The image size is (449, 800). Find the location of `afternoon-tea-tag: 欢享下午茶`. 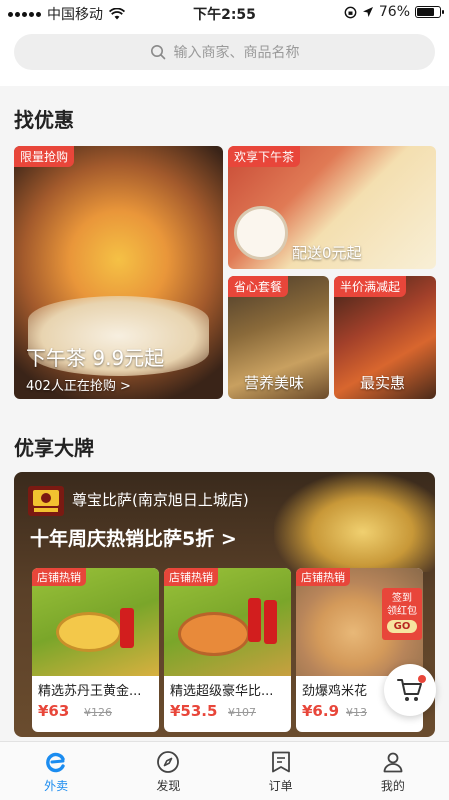

afternoon-tea-tag: 欢享下午茶 is located at coordinates (264, 156).